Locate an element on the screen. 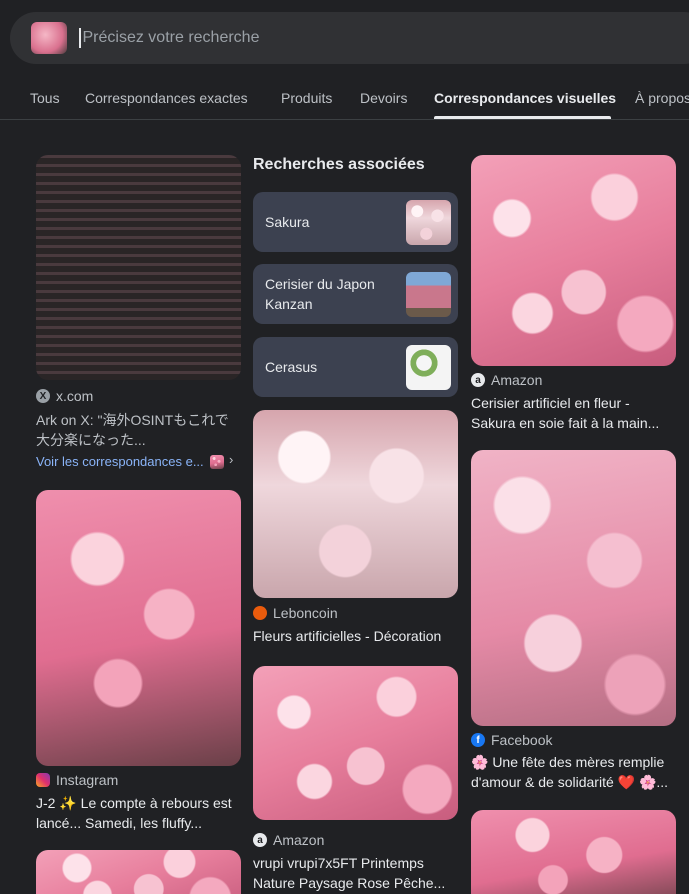 The width and height of the screenshot is (689, 894). active-tab-indicator is located at coordinates (522, 117).